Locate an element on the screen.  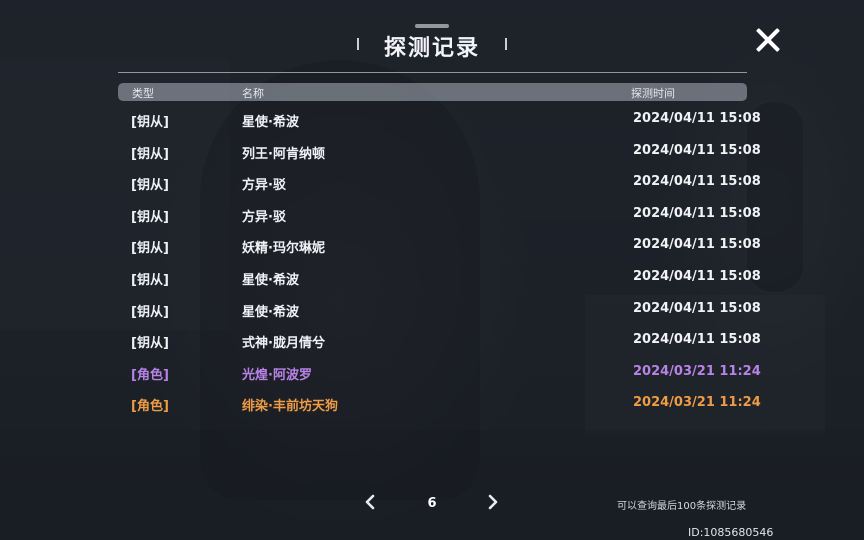
chevron-right-icon is located at coordinates (493, 502).